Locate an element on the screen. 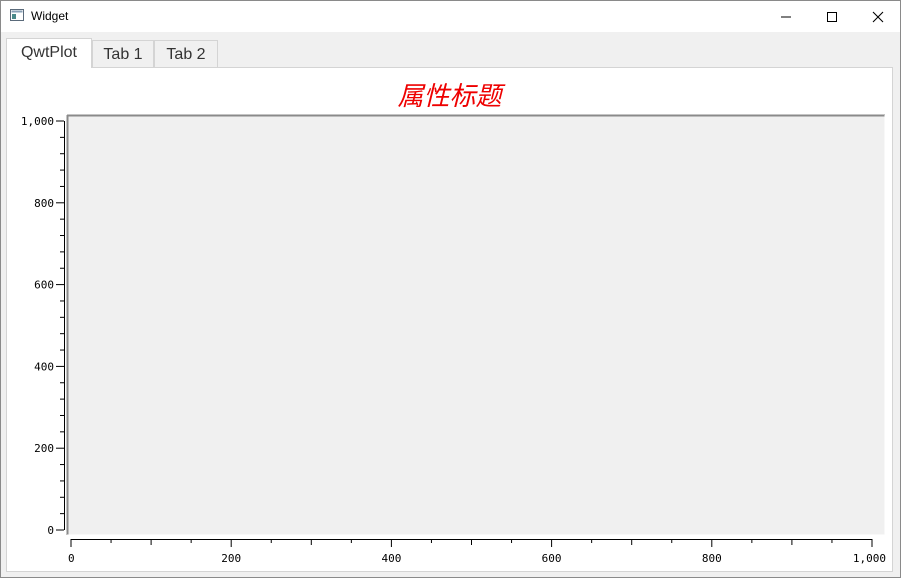 The image size is (901, 578). maximize-button is located at coordinates (832, 16).